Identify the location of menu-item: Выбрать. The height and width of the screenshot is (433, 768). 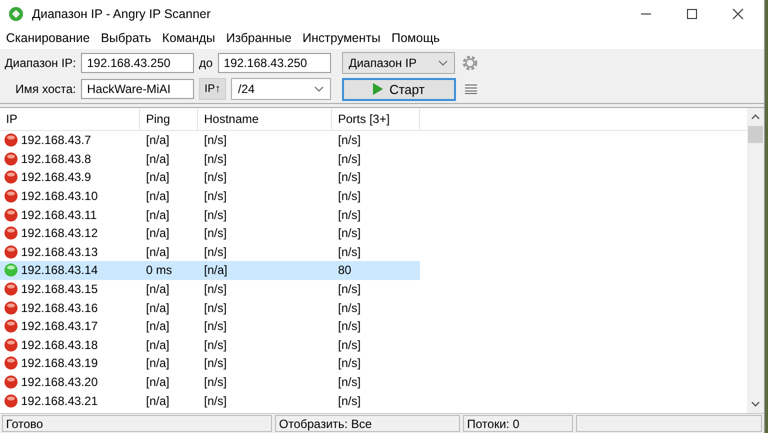
(126, 38).